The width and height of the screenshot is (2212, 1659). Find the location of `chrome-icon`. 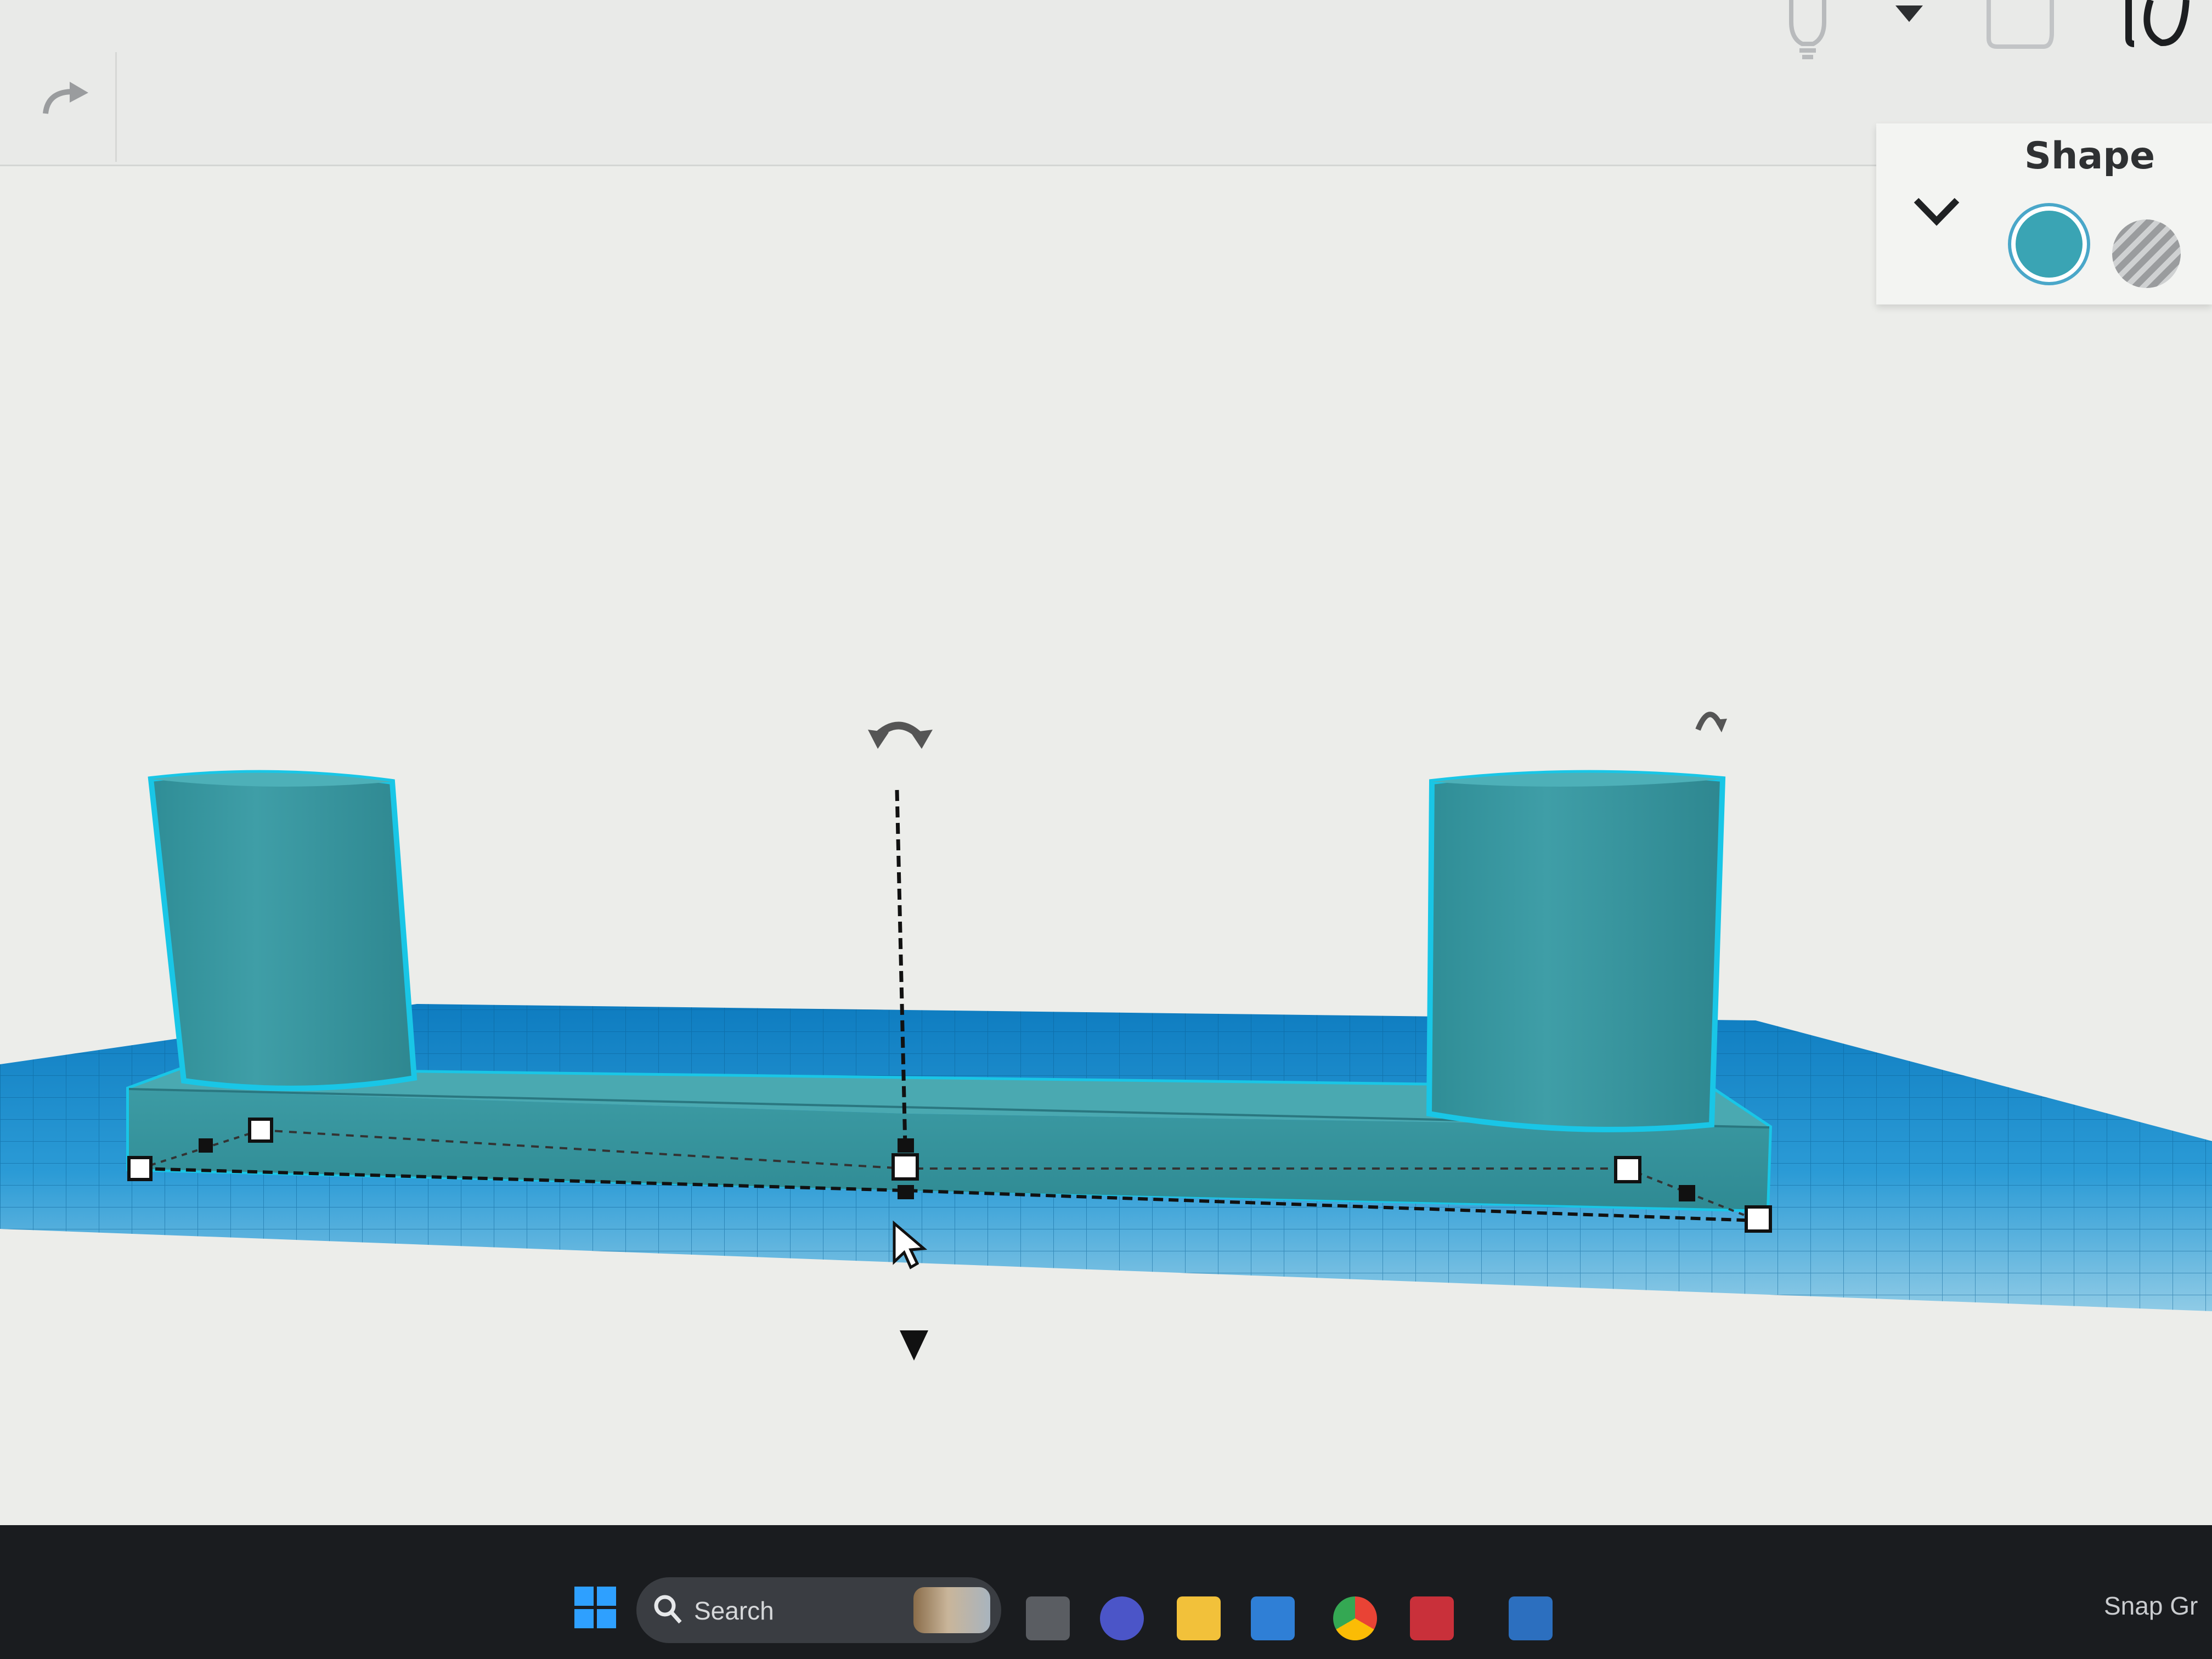

chrome-icon is located at coordinates (1355, 1618).